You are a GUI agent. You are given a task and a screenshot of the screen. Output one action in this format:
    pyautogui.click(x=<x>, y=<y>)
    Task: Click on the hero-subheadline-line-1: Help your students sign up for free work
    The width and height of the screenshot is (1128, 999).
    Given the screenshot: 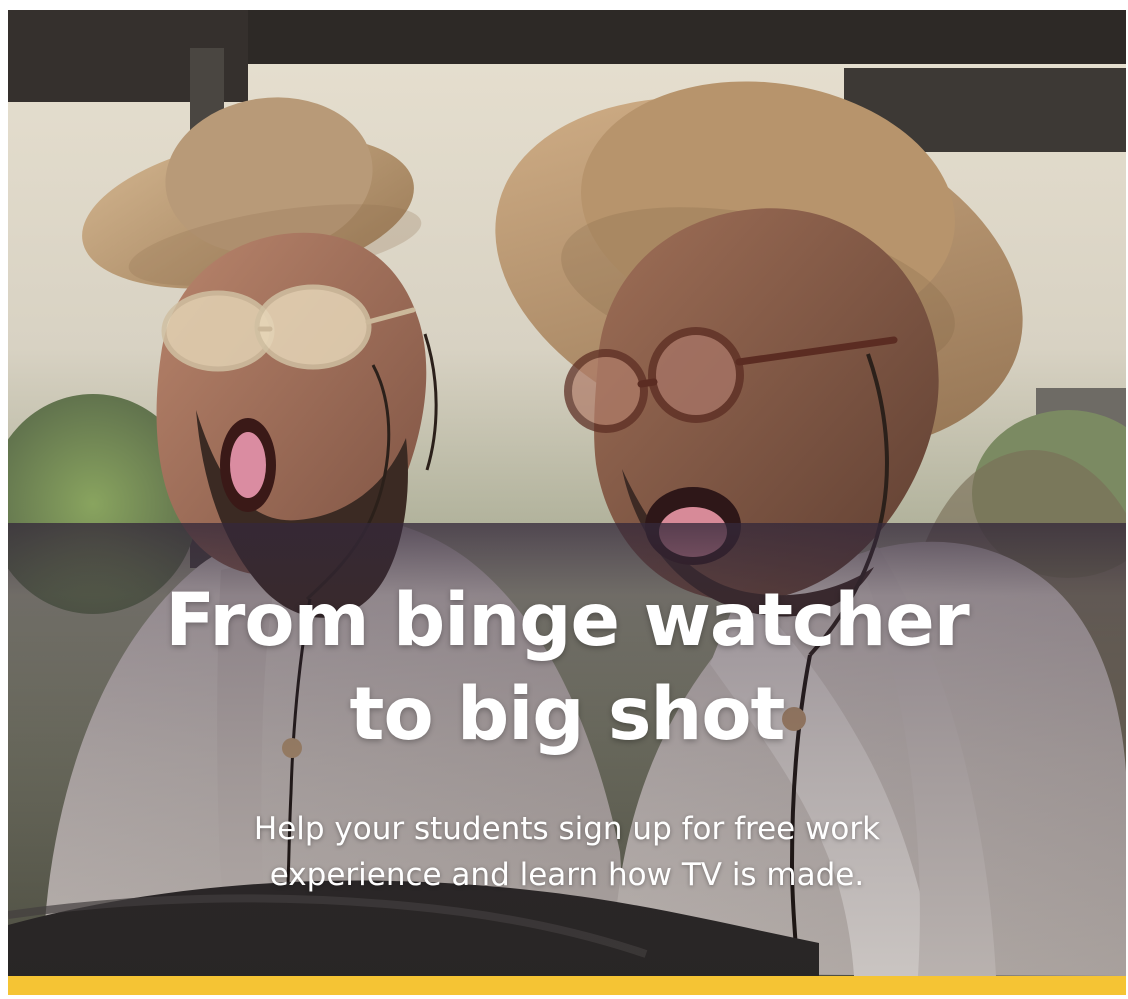 What is the action you would take?
    pyautogui.click(x=567, y=829)
    